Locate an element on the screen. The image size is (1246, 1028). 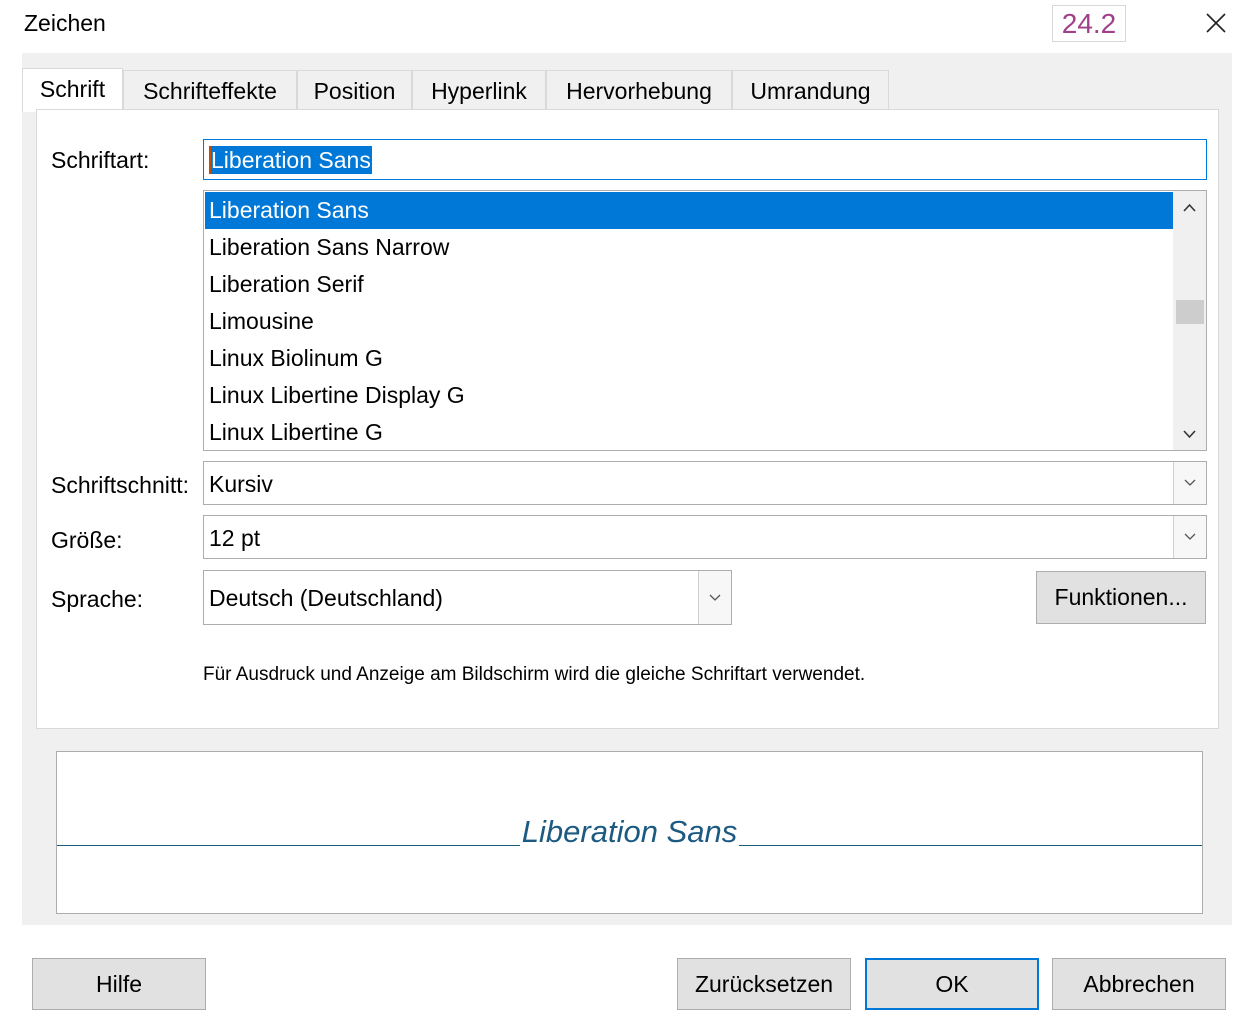
preview-sample-text: Liberation Sans is located at coordinates (629, 831).